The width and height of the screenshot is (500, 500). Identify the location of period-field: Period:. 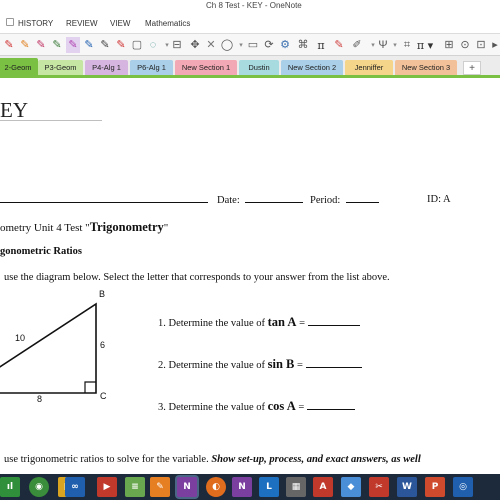
(344, 200).